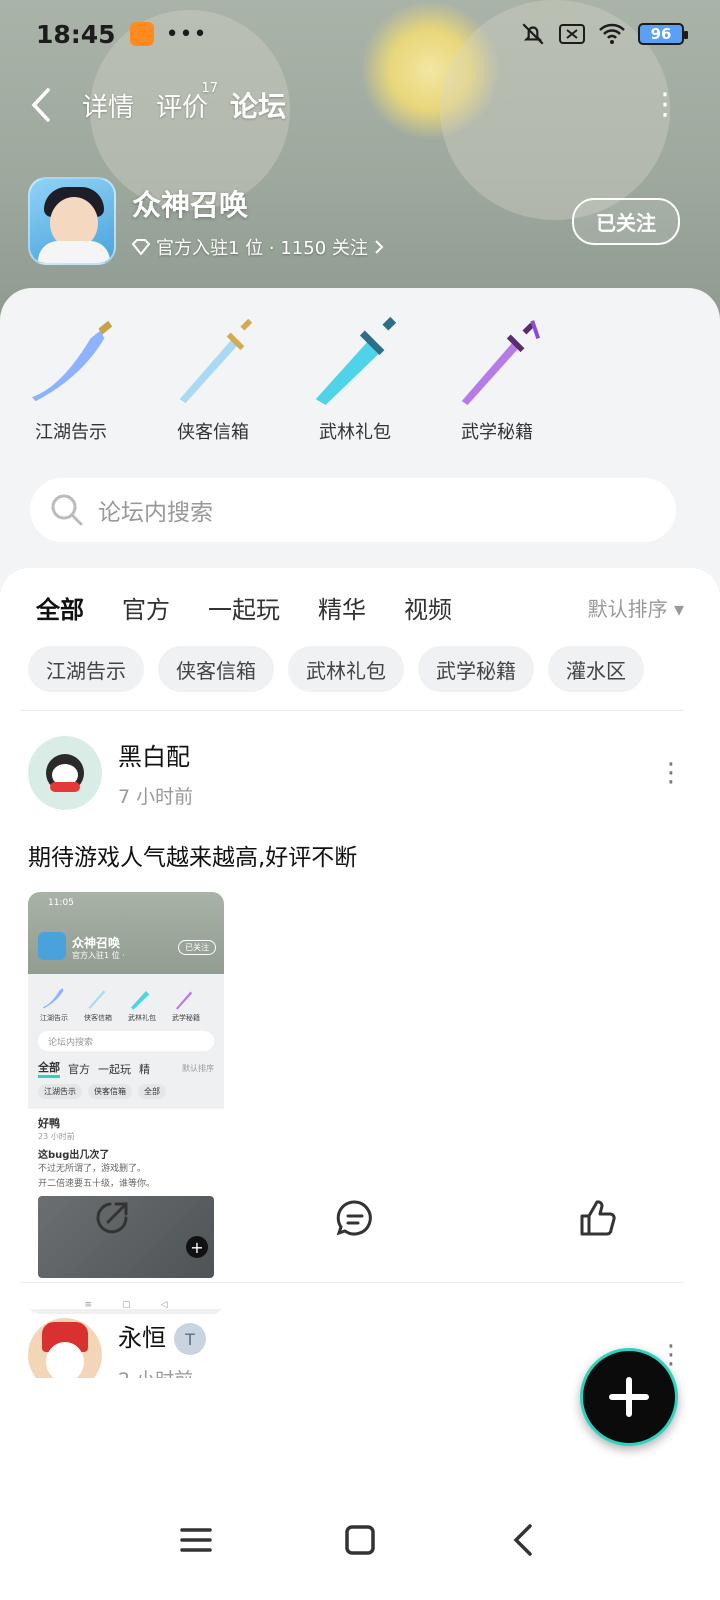 The image size is (720, 1600). What do you see at coordinates (40, 105) in the screenshot?
I see `chevron-left-icon` at bounding box center [40, 105].